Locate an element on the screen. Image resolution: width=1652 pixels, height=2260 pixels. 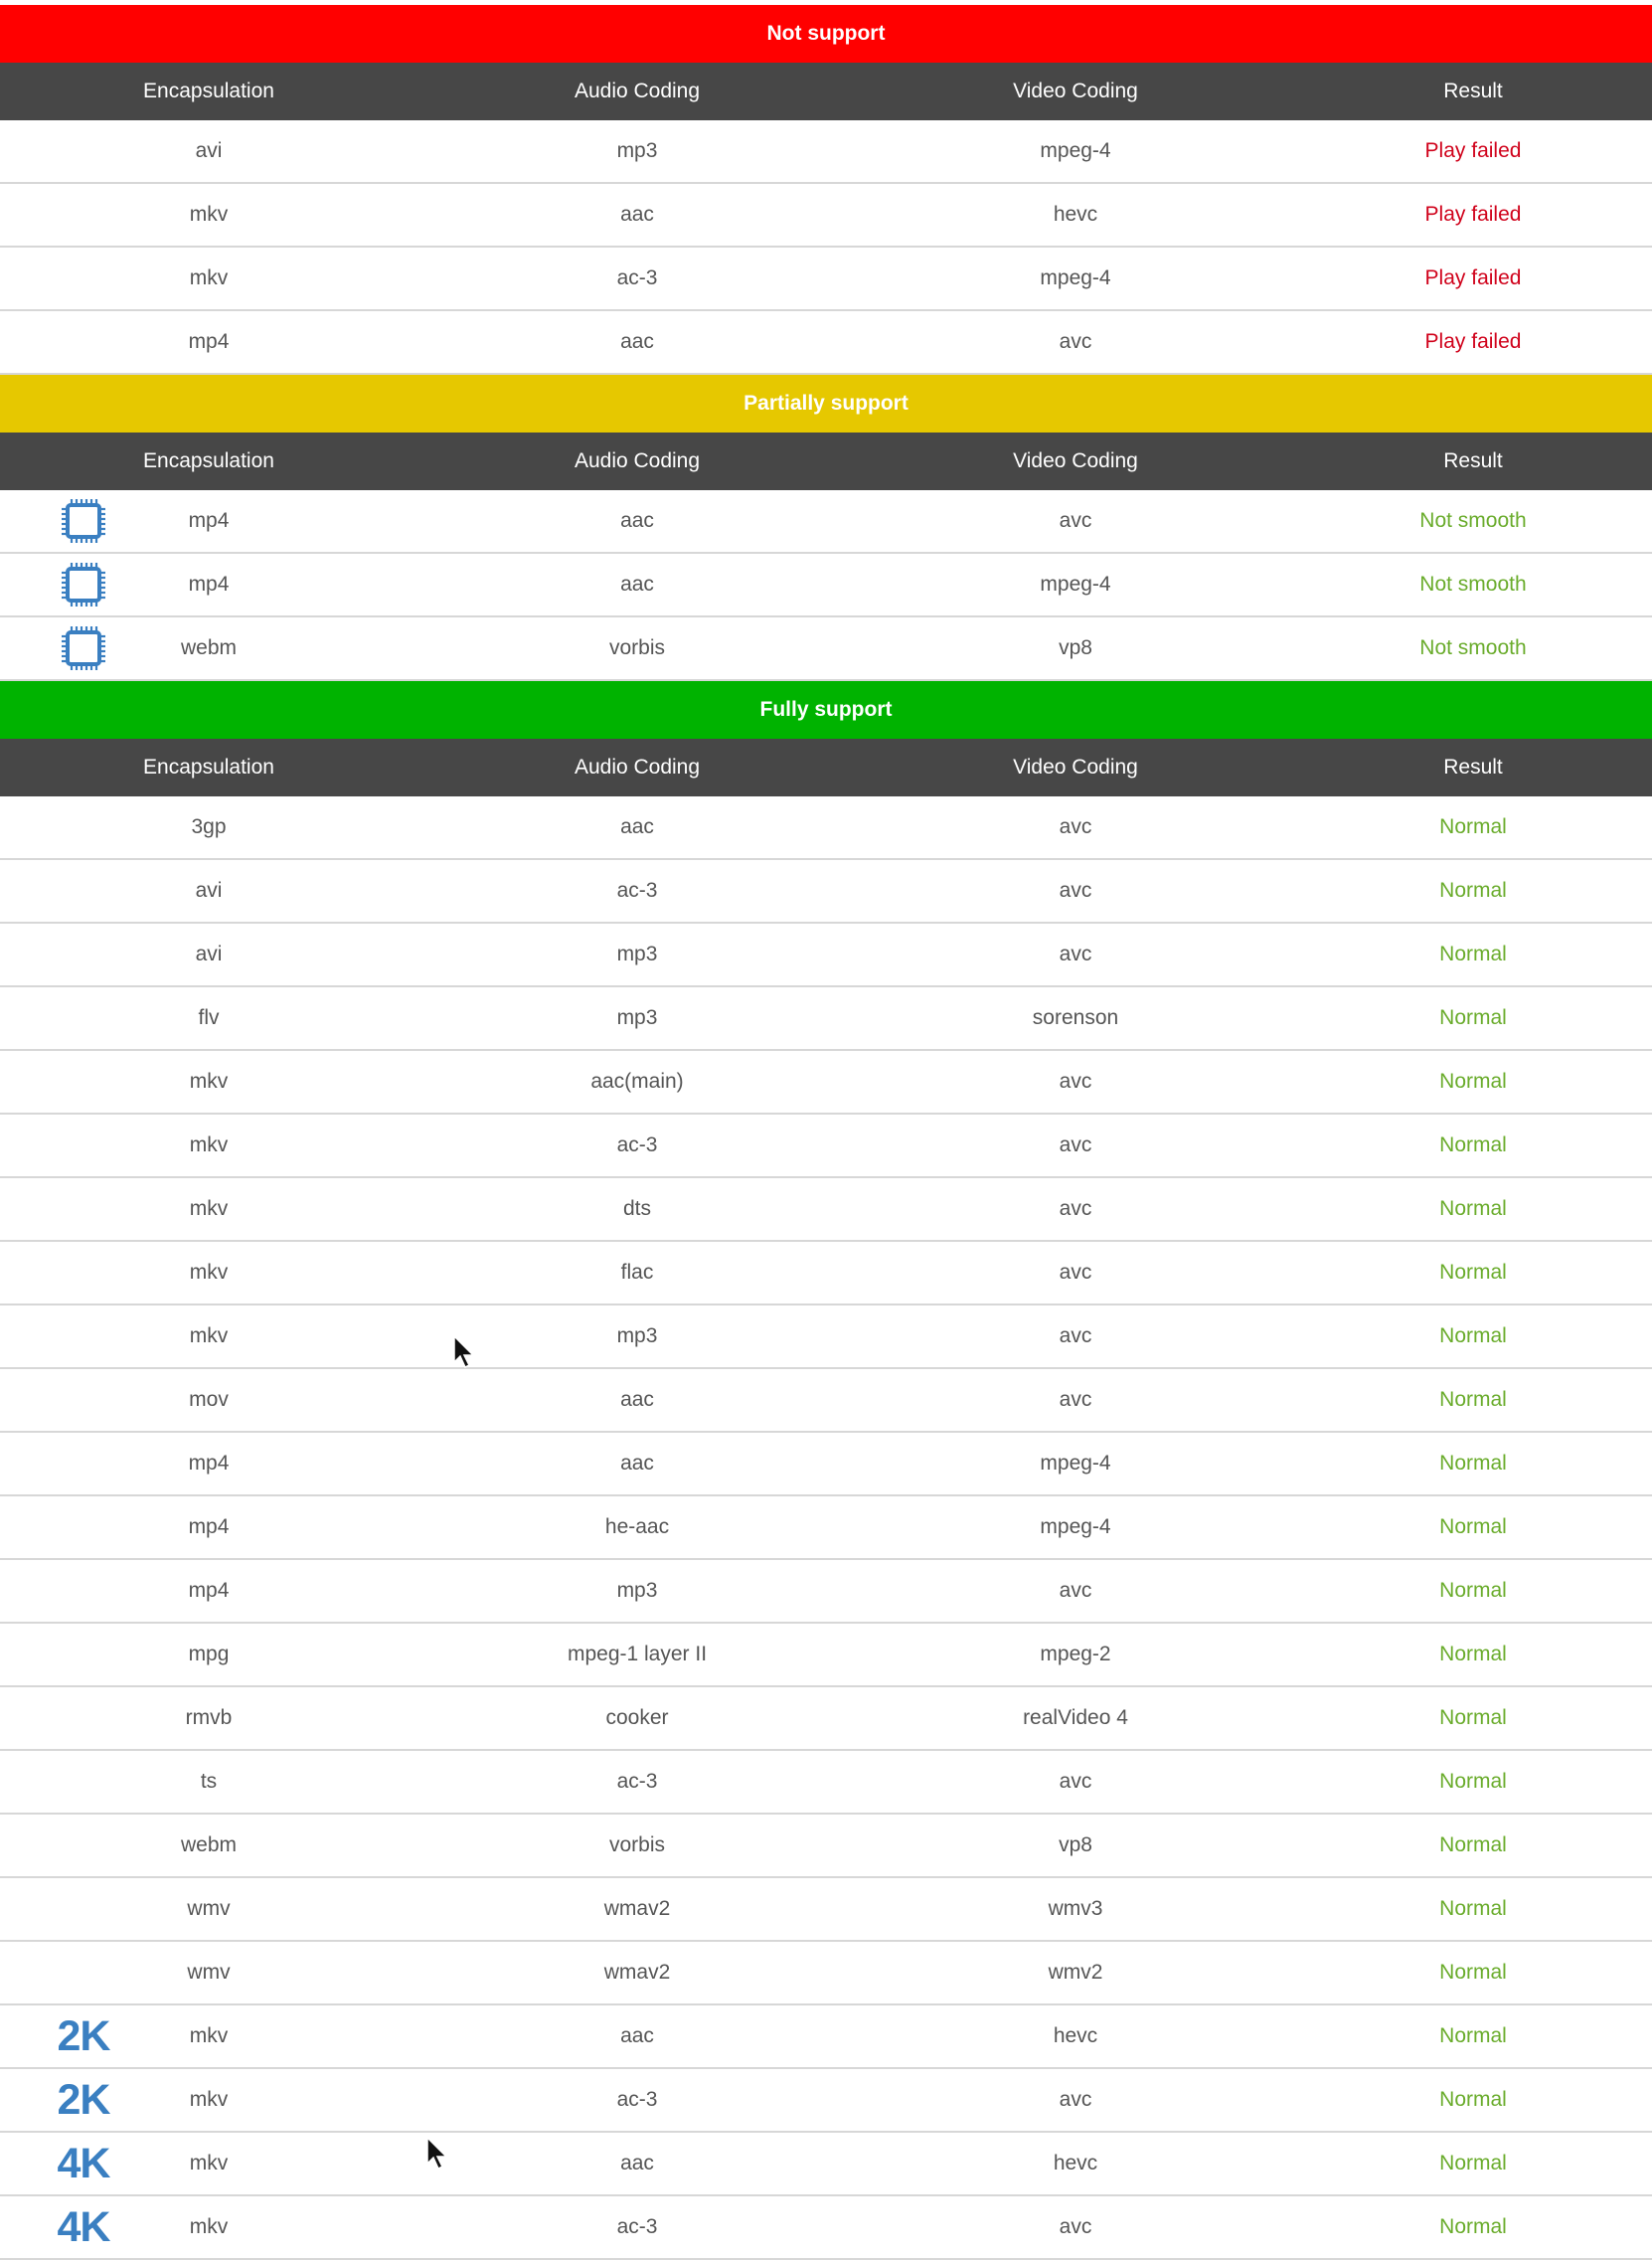
resolution-badge-label: 2K is located at coordinates (84, 2099).